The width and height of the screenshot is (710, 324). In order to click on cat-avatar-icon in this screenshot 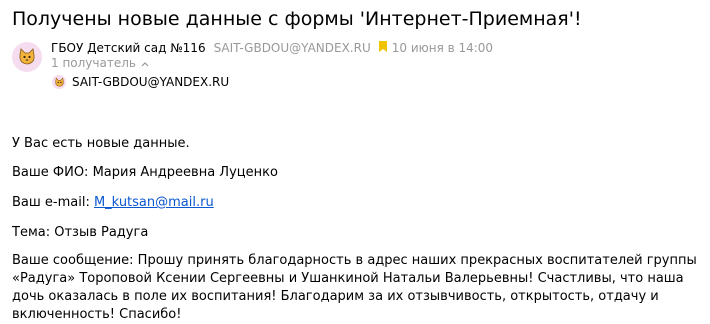, I will do `click(27, 57)`.